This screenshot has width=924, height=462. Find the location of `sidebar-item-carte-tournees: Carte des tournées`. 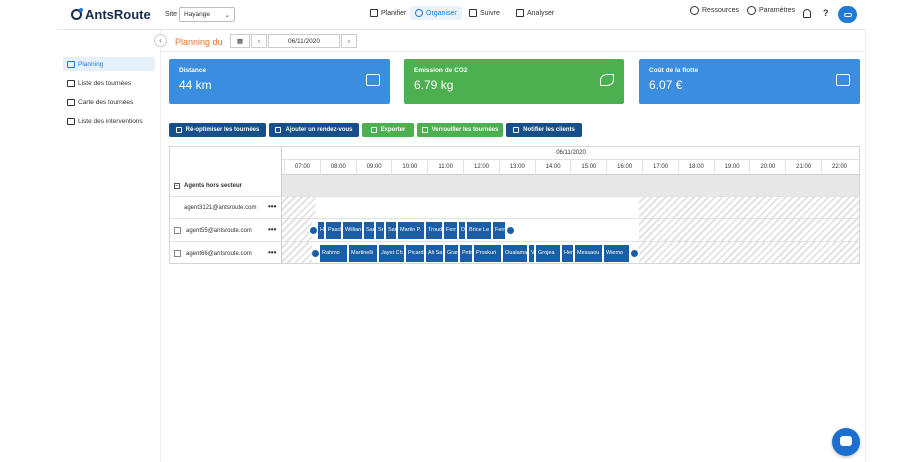

sidebar-item-carte-tournees: Carte des tournées is located at coordinates (109, 102).